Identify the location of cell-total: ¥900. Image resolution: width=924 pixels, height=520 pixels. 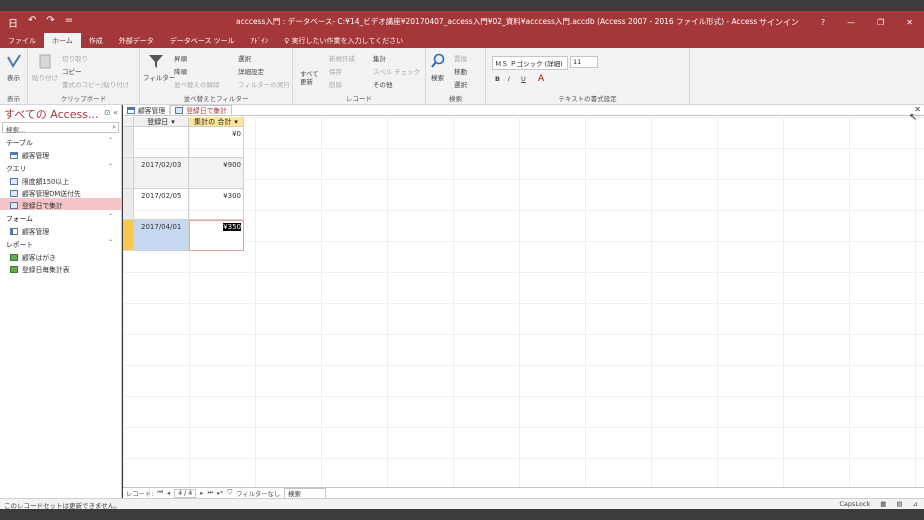
(216, 173).